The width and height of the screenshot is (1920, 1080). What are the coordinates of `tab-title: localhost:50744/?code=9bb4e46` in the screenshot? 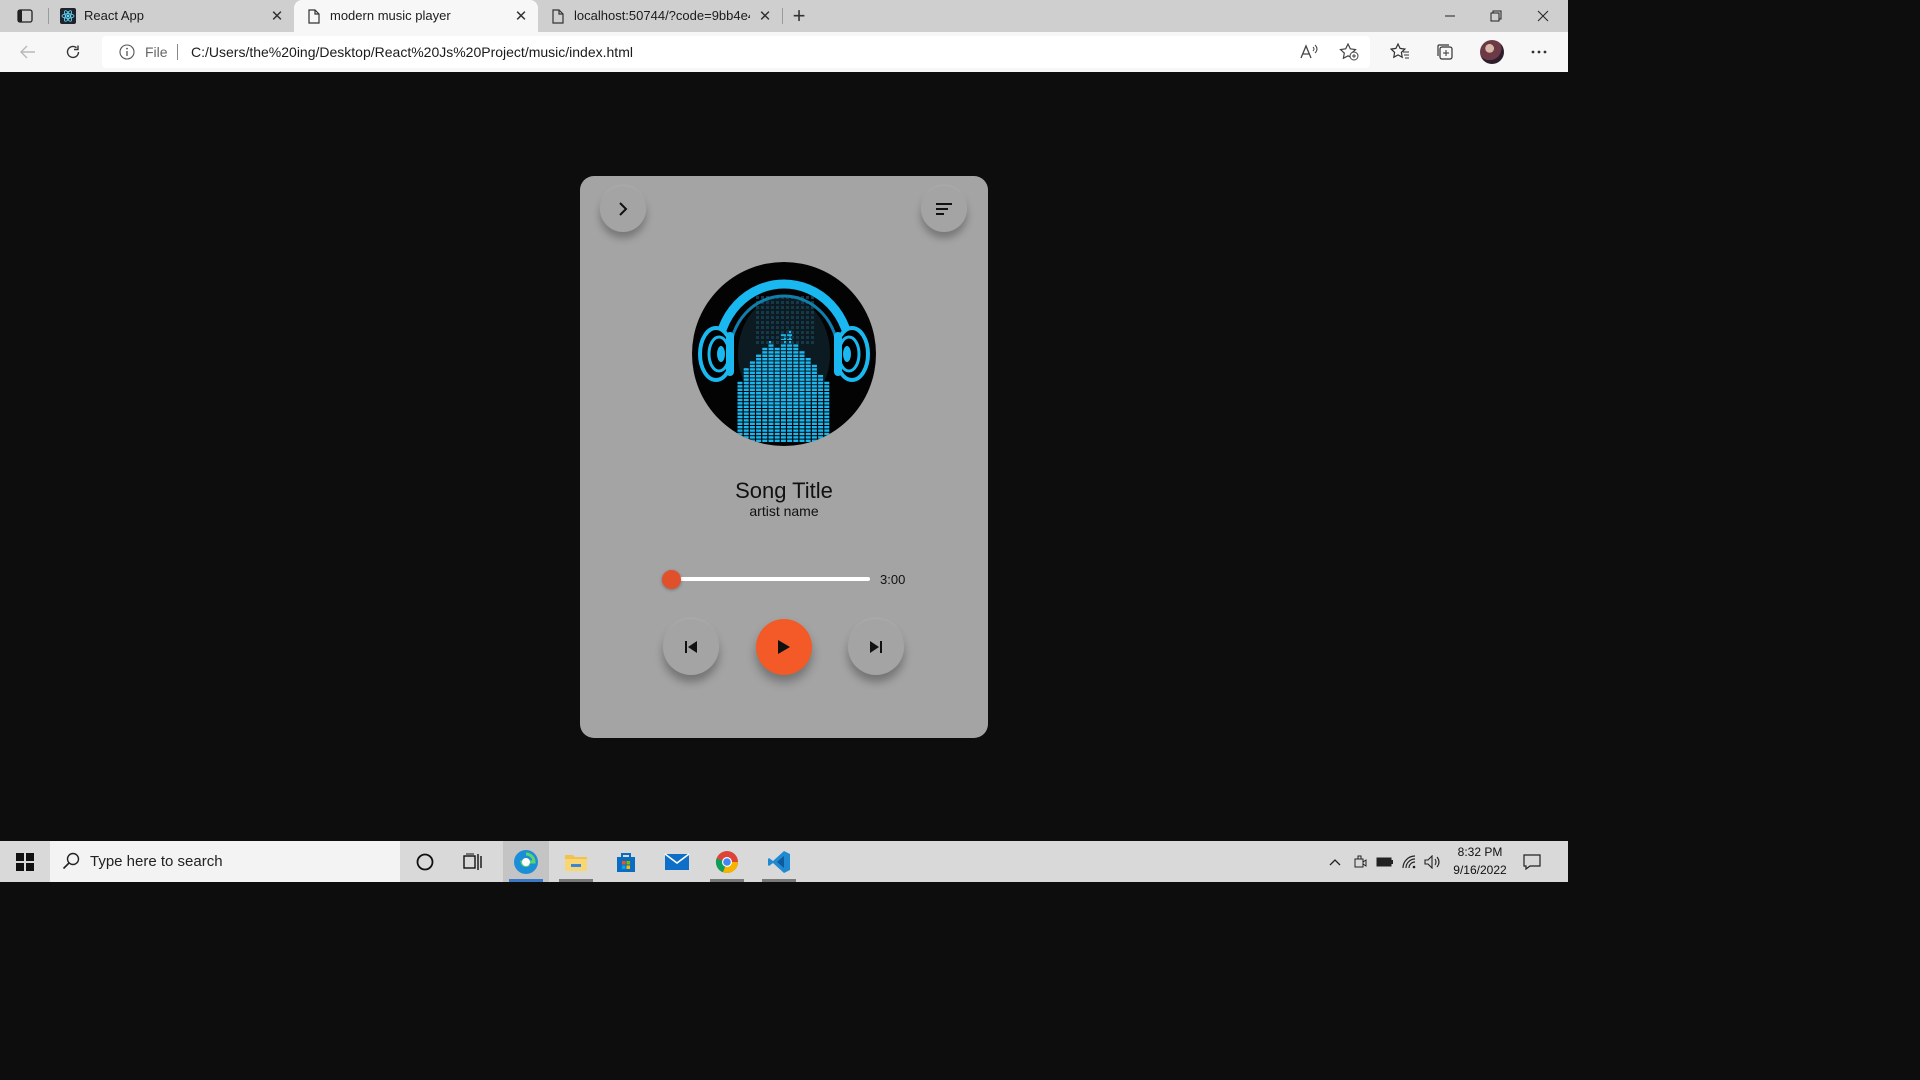 It's located at (662, 15).